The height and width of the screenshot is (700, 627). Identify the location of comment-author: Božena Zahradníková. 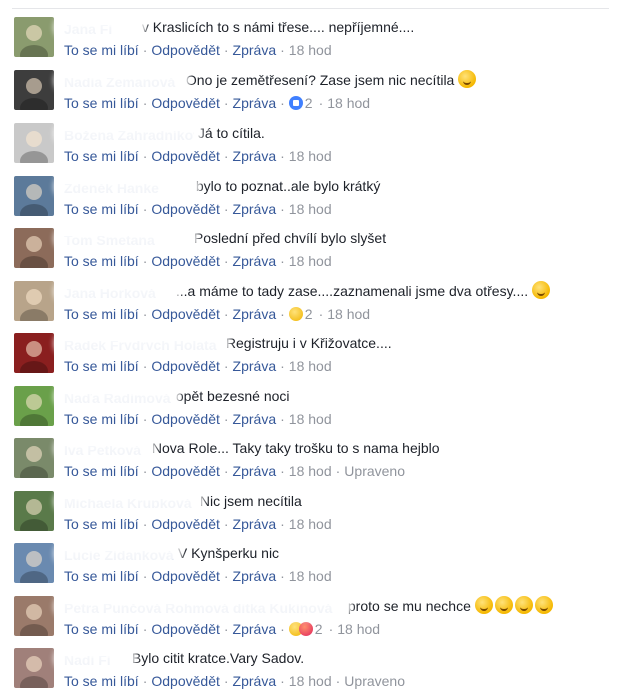
(128, 133).